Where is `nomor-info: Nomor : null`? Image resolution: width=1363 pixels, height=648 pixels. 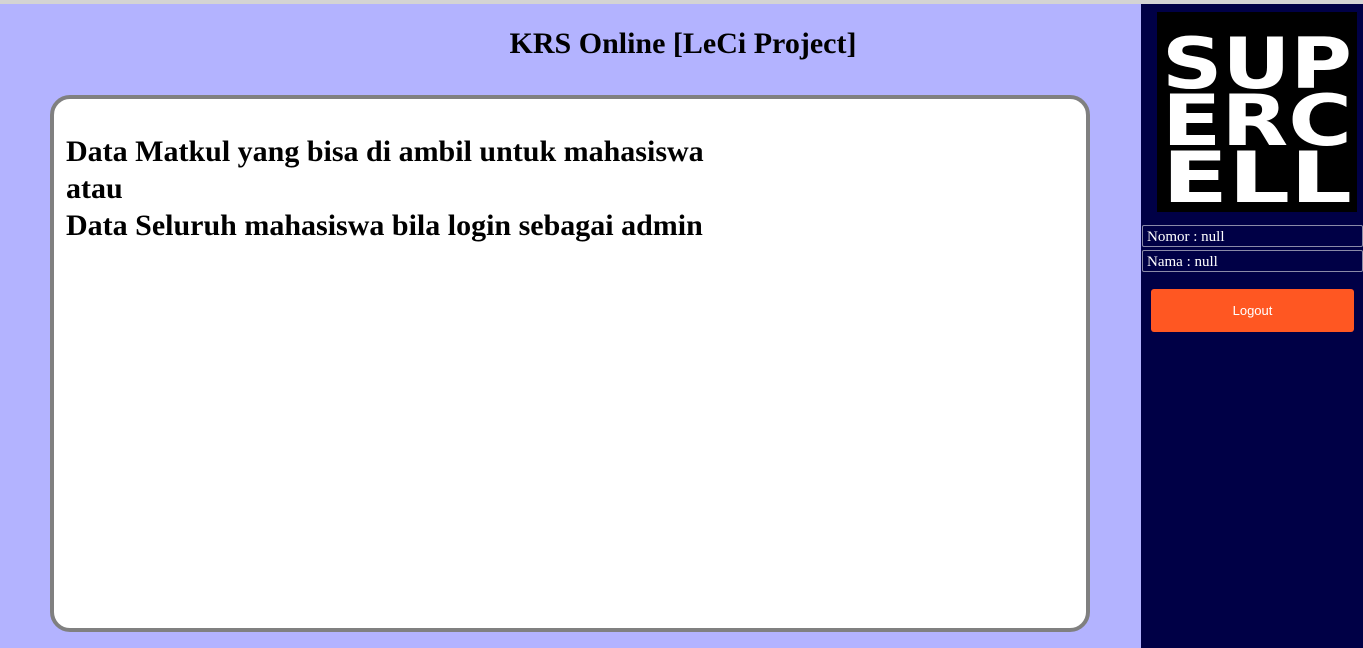
nomor-info: Nomor : null is located at coordinates (1252, 236).